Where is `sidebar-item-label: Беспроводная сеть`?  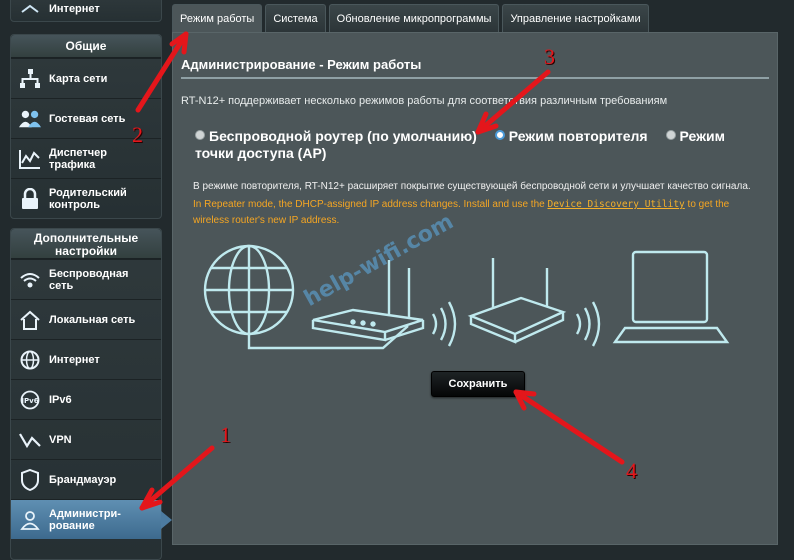
sidebar-item-label: Беспроводная сеть is located at coordinates (89, 279).